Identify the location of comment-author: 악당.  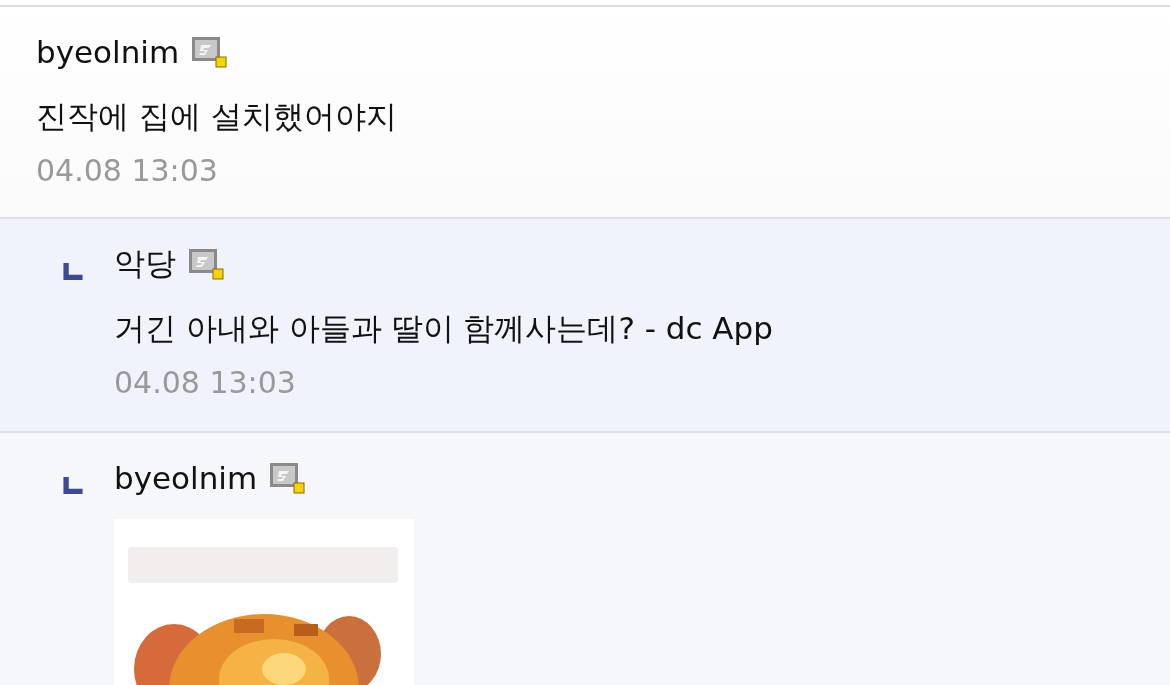
(145, 264).